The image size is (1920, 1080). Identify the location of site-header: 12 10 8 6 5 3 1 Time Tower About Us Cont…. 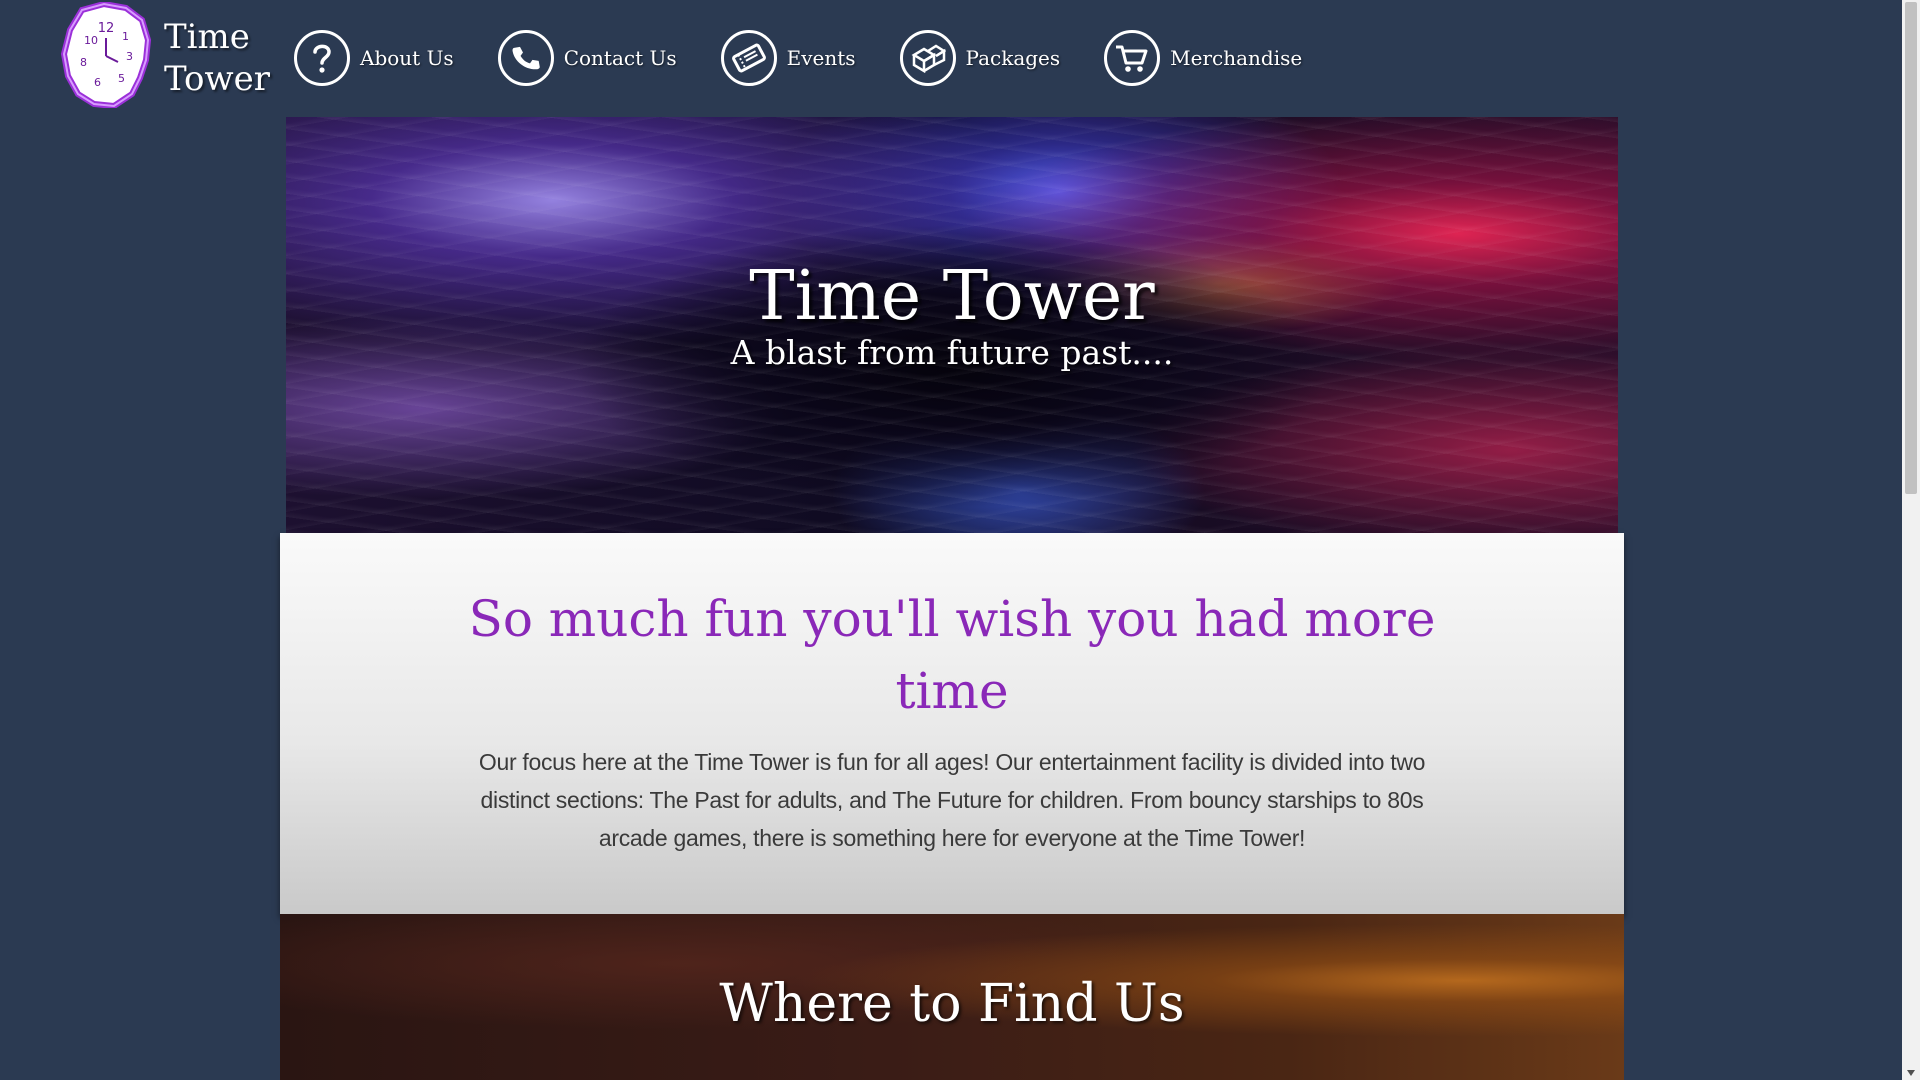
(950, 58).